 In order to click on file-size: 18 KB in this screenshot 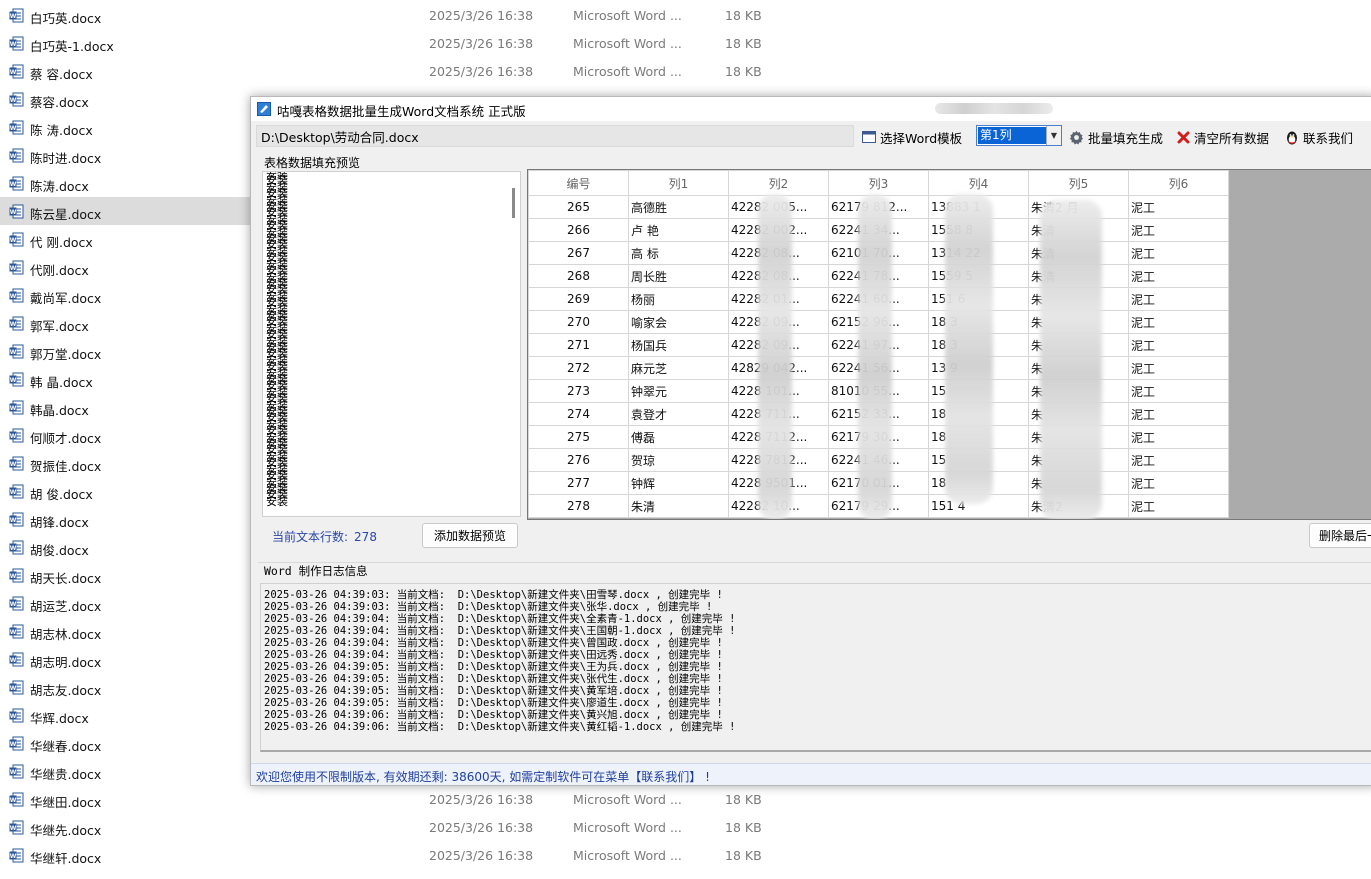, I will do `click(743, 15)`.